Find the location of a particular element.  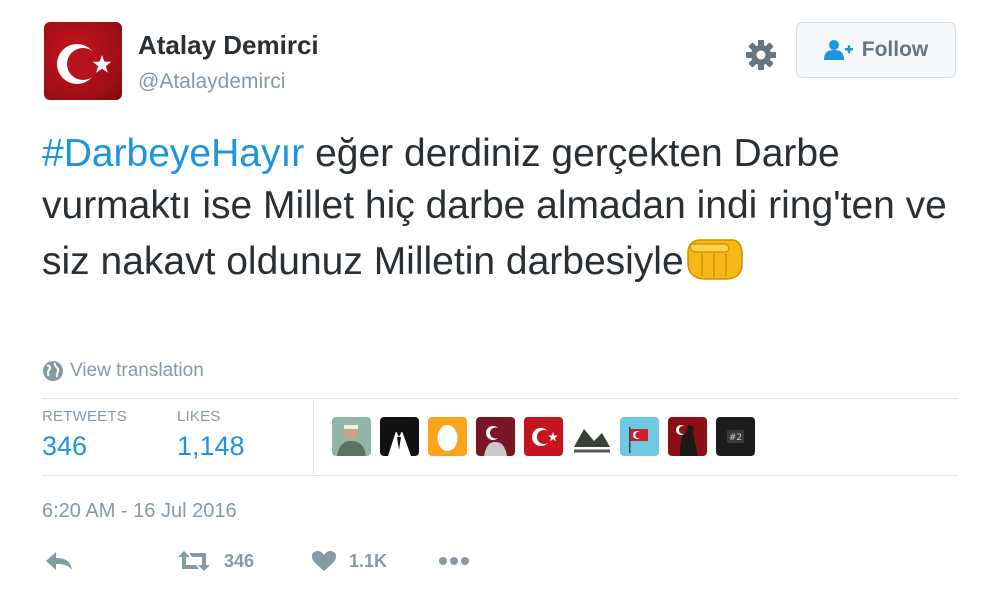

stats-vertical-divider is located at coordinates (313, 437).